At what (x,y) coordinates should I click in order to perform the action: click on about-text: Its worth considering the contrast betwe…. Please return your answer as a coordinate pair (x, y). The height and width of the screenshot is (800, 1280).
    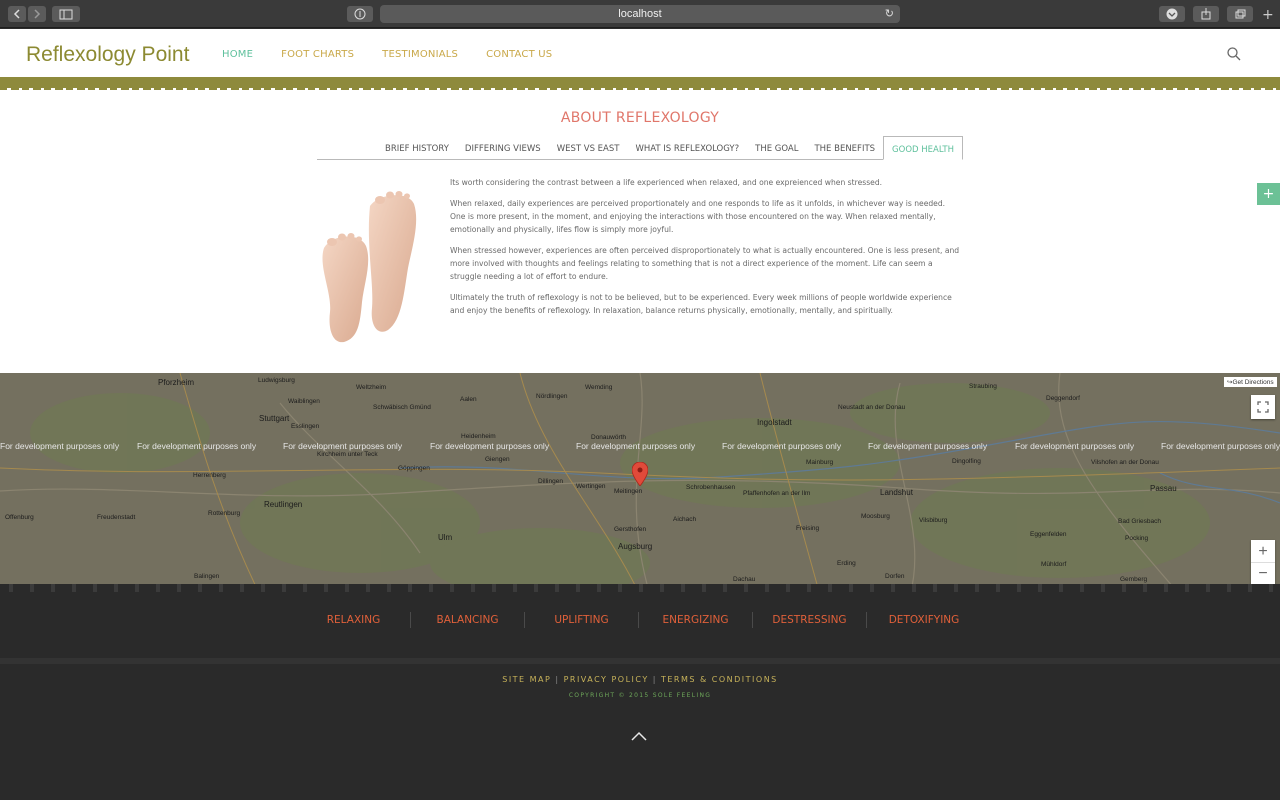
    Looking at the image, I should click on (706, 250).